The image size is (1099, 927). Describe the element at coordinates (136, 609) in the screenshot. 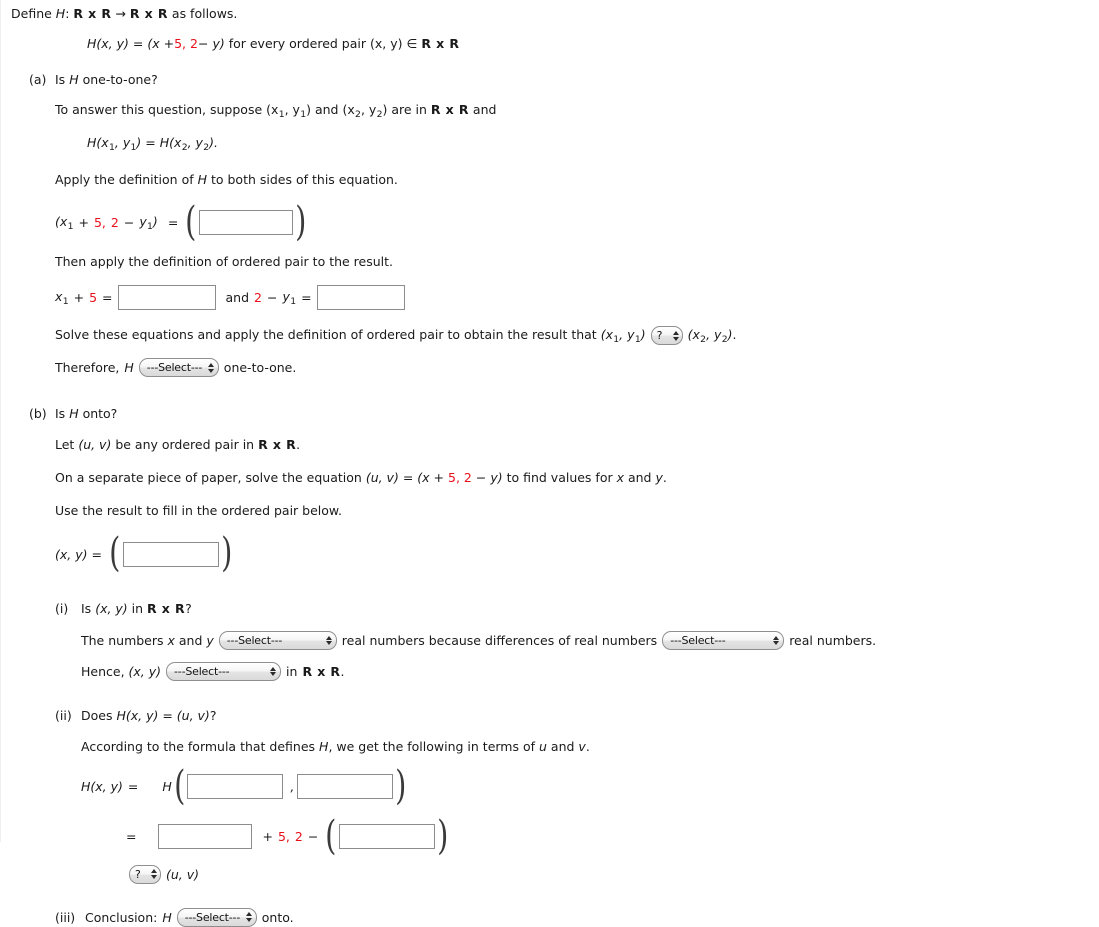

I see `item-i-question: Is (x, y) in R x R?` at that location.